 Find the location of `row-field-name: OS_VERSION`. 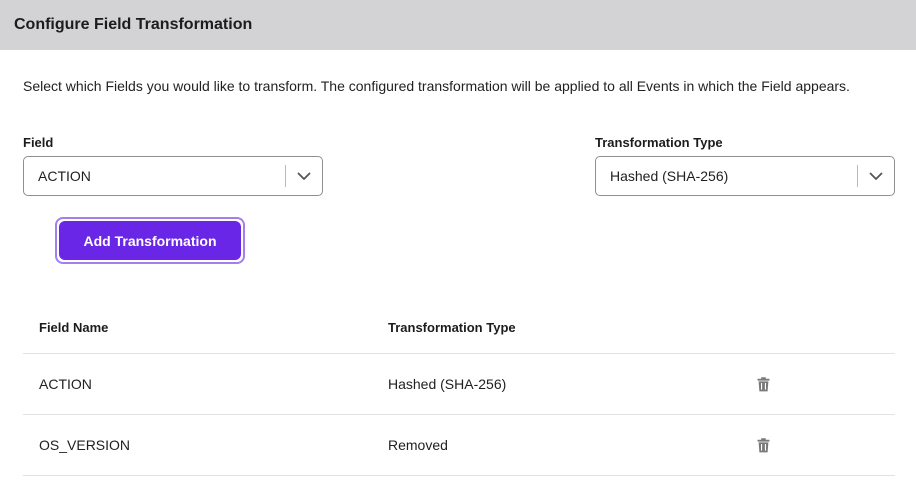

row-field-name: OS_VERSION is located at coordinates (85, 445).